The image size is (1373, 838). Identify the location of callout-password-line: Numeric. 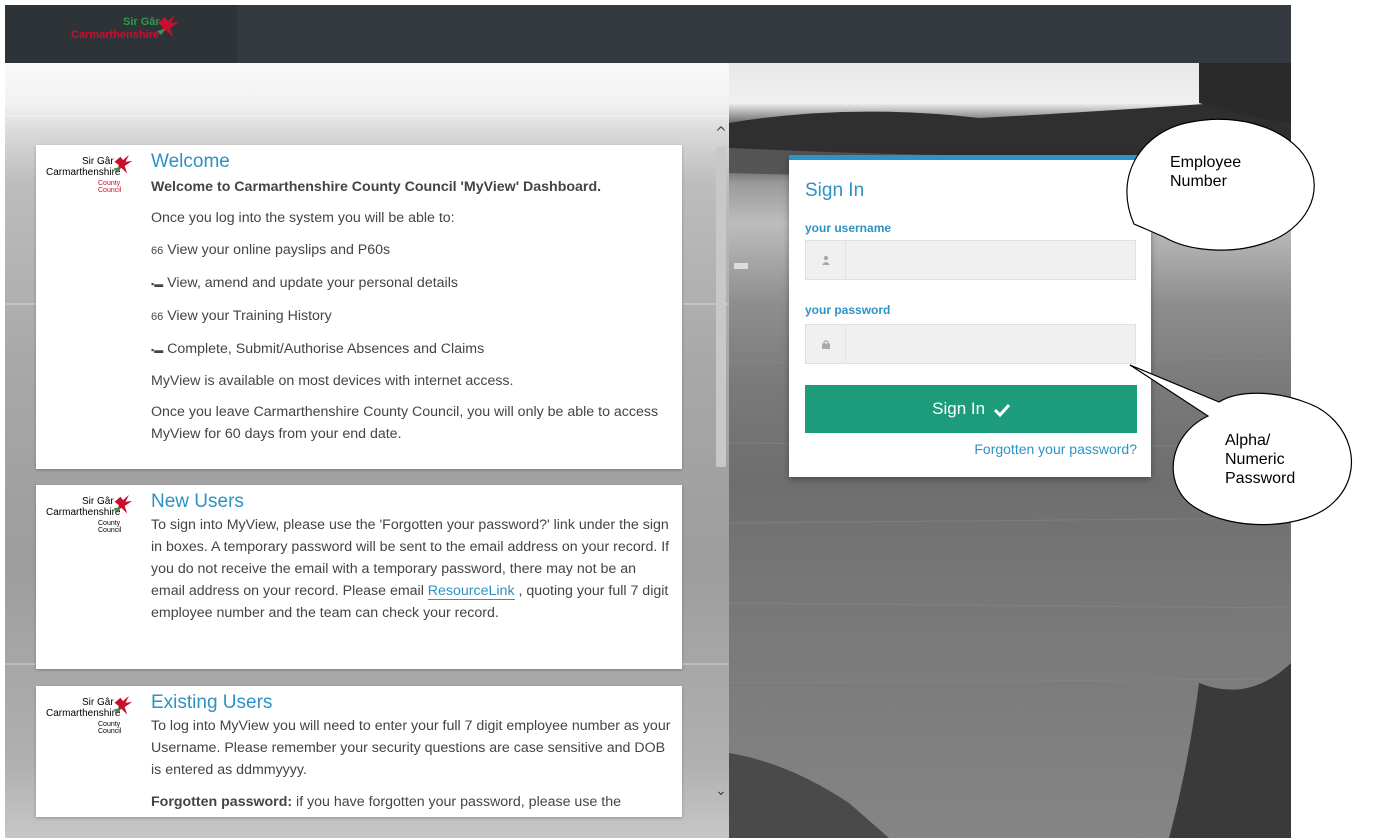
(1255, 459).